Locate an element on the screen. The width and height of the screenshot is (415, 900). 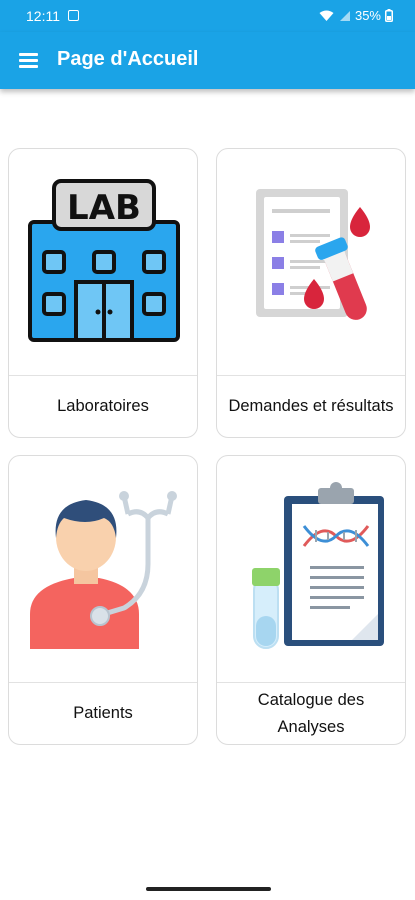
card-image: LAB is located at coordinates (103, 262).